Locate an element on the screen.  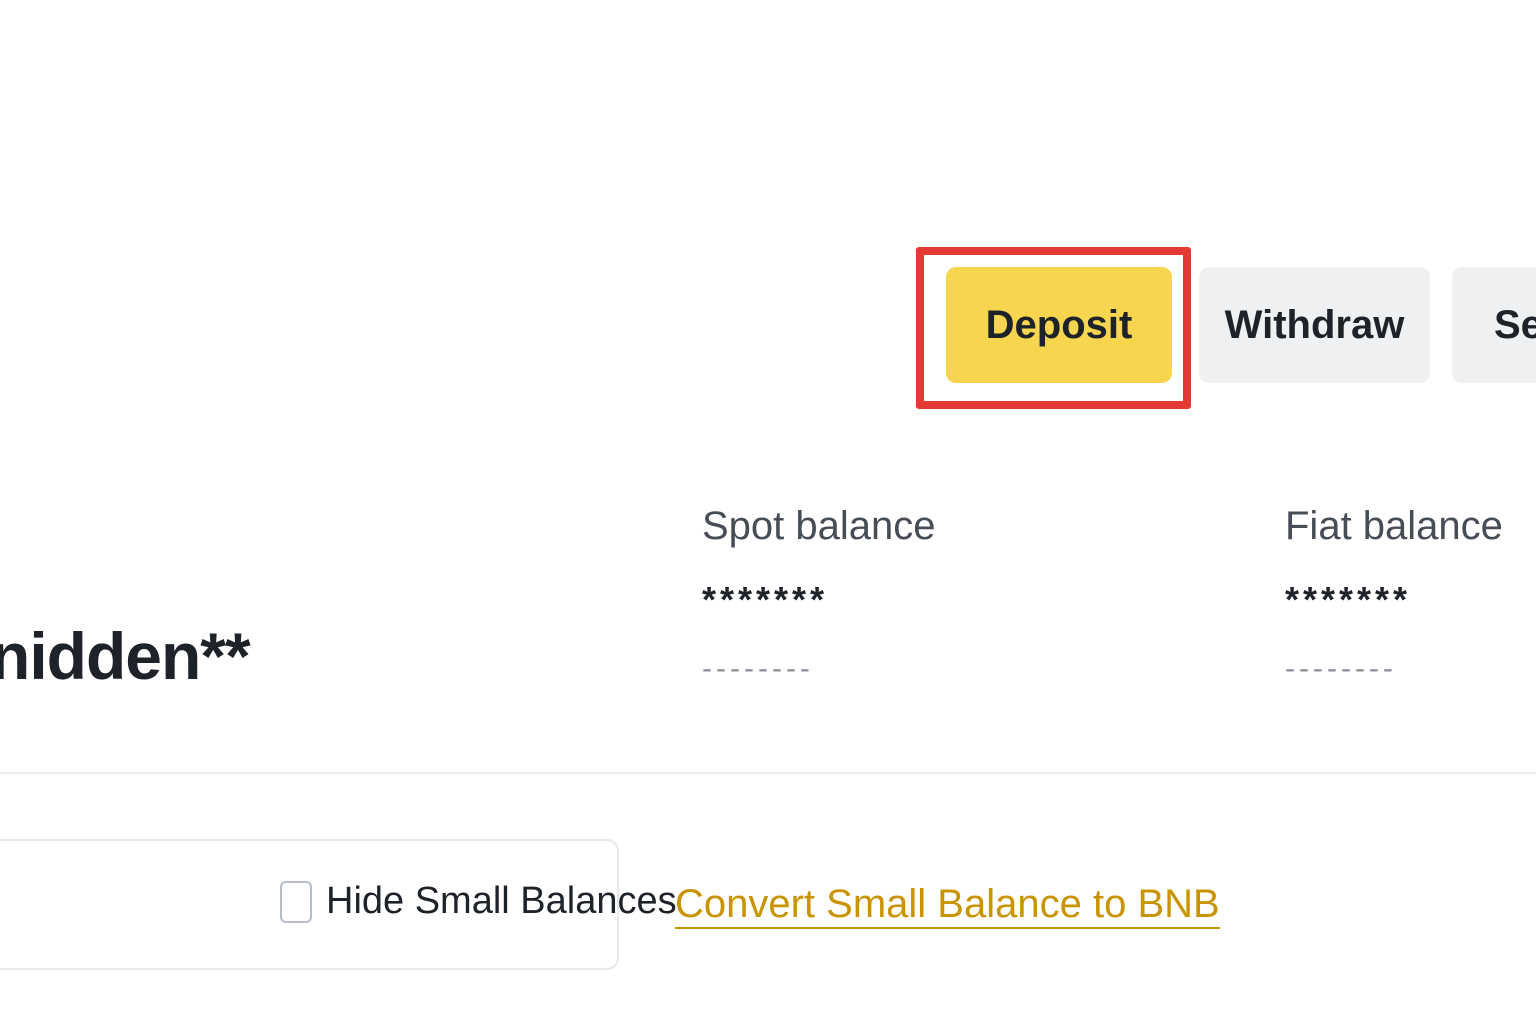
spot-balance-section: Spot balance ******* -------- is located at coordinates (819, 593).